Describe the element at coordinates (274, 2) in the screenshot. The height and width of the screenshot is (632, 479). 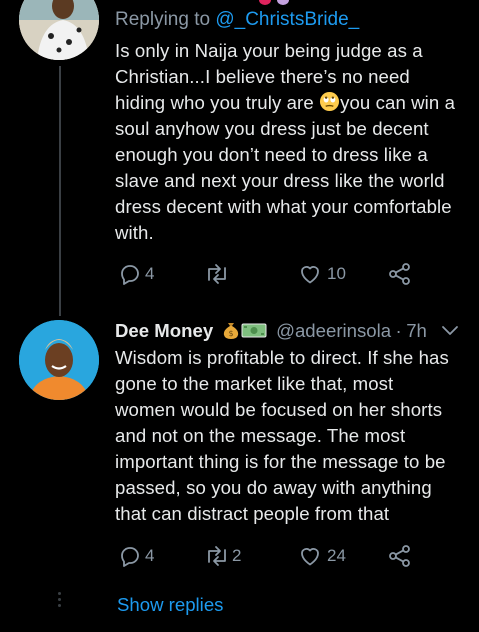
I see `clipped-emoji-fragments` at that location.